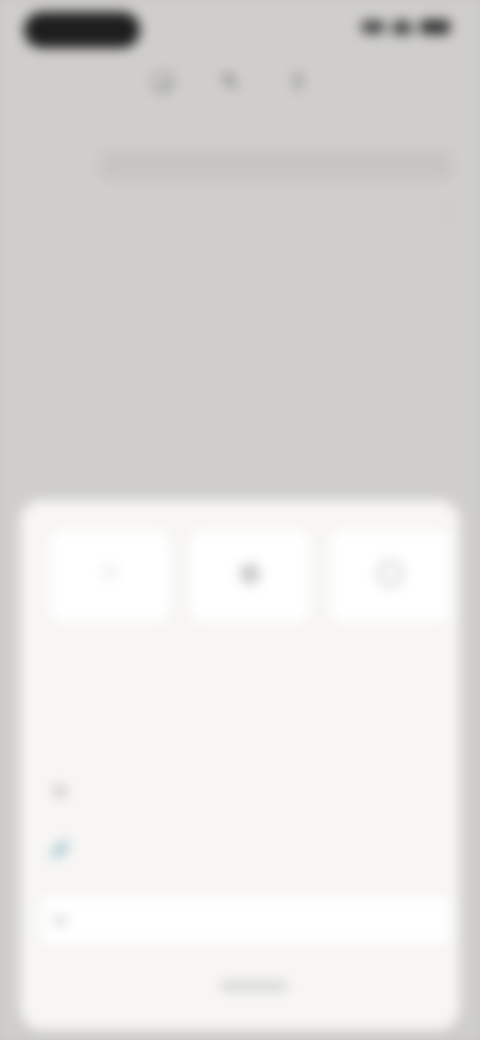 This screenshot has width=480, height=1040. Describe the element at coordinates (373, 27) in the screenshot. I see `cellular-signal-icon` at that location.